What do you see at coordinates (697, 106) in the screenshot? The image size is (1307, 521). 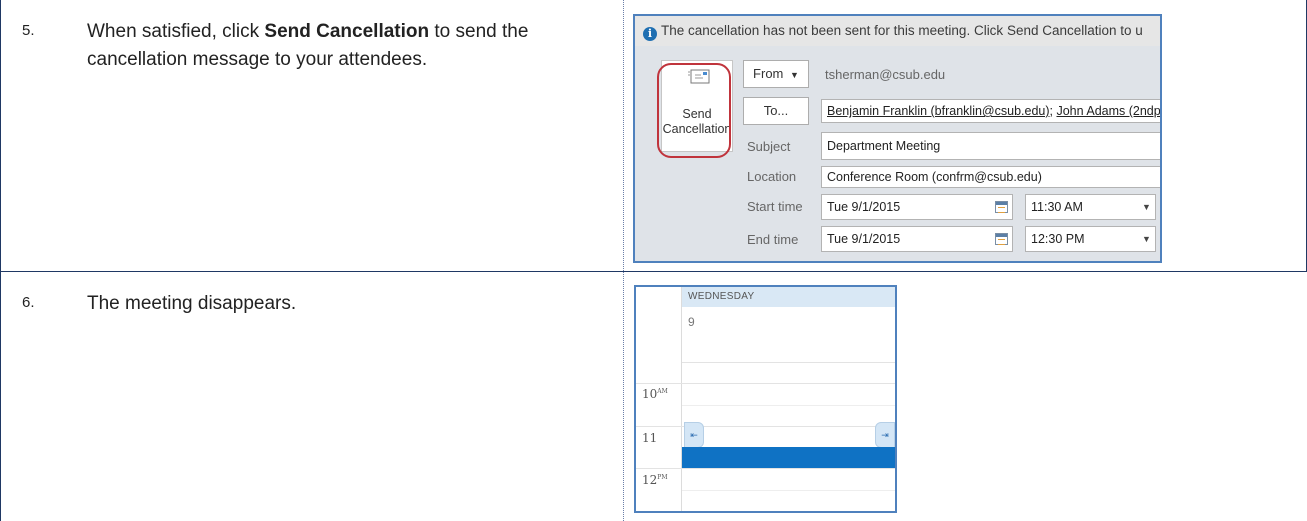 I see `send-cancellation-button: Send Cancellation` at bounding box center [697, 106].